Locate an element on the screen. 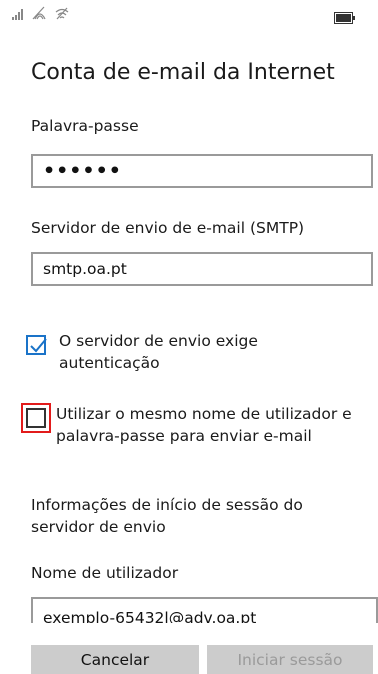 The image size is (378, 674). same-credentials-checkbox is located at coordinates (36, 418).